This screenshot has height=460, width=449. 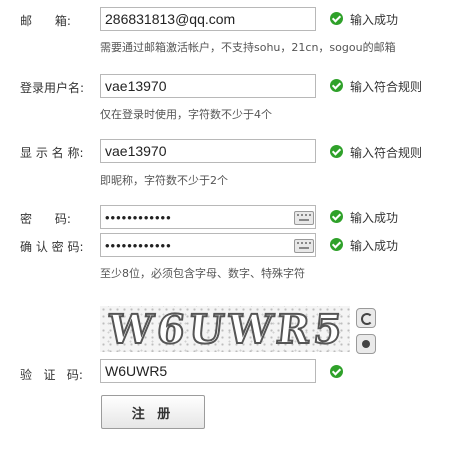 What do you see at coordinates (386, 153) in the screenshot?
I see `nickname-status: 输入符合规则` at bounding box center [386, 153].